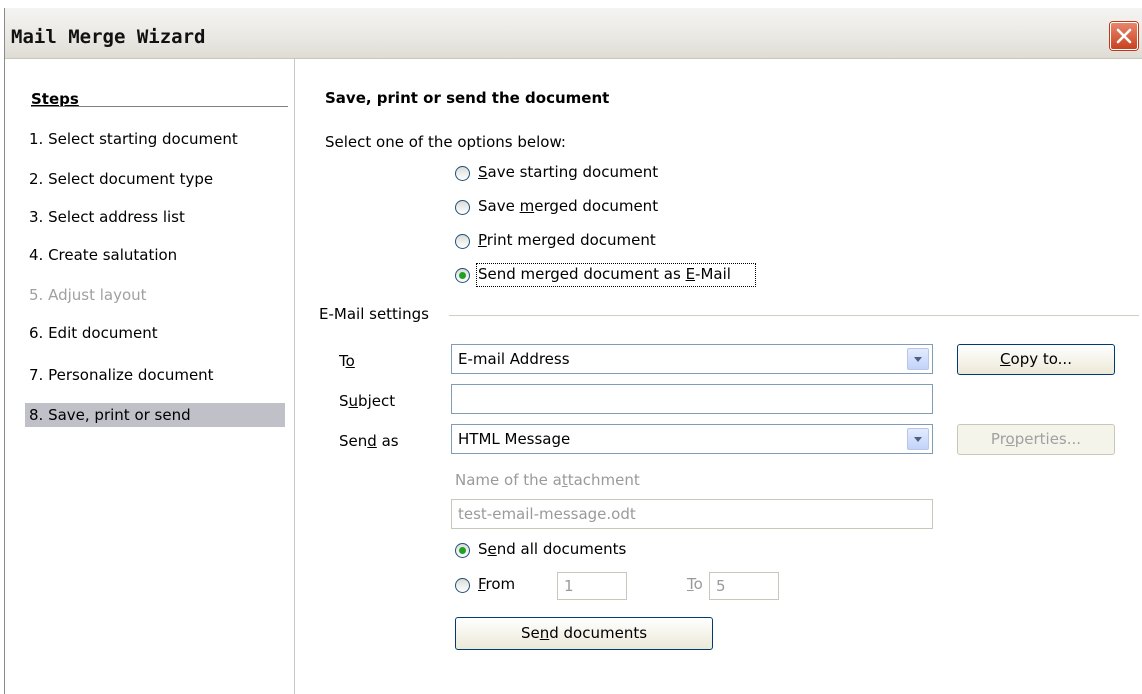 The image size is (1142, 694). I want to click on to-range-label: To, so click(695, 584).